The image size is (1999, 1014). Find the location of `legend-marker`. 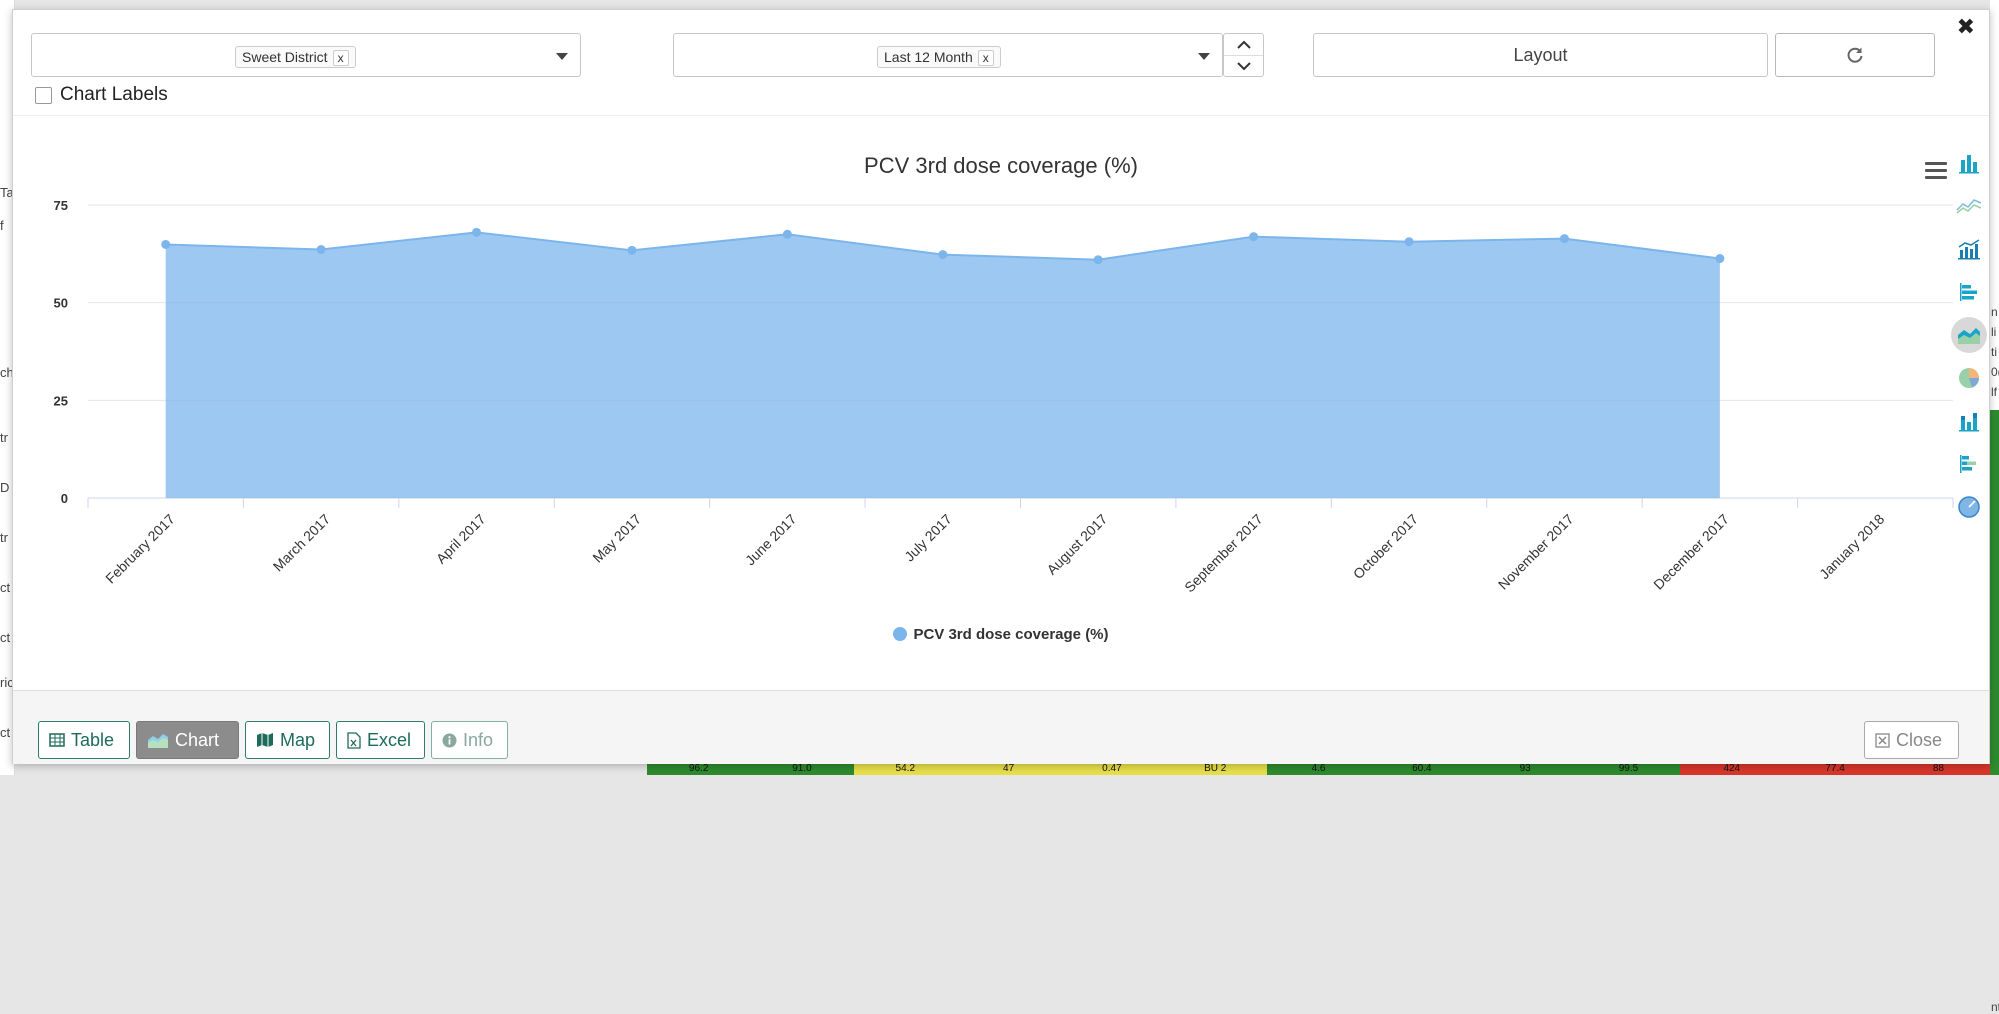

legend-marker is located at coordinates (900, 634).